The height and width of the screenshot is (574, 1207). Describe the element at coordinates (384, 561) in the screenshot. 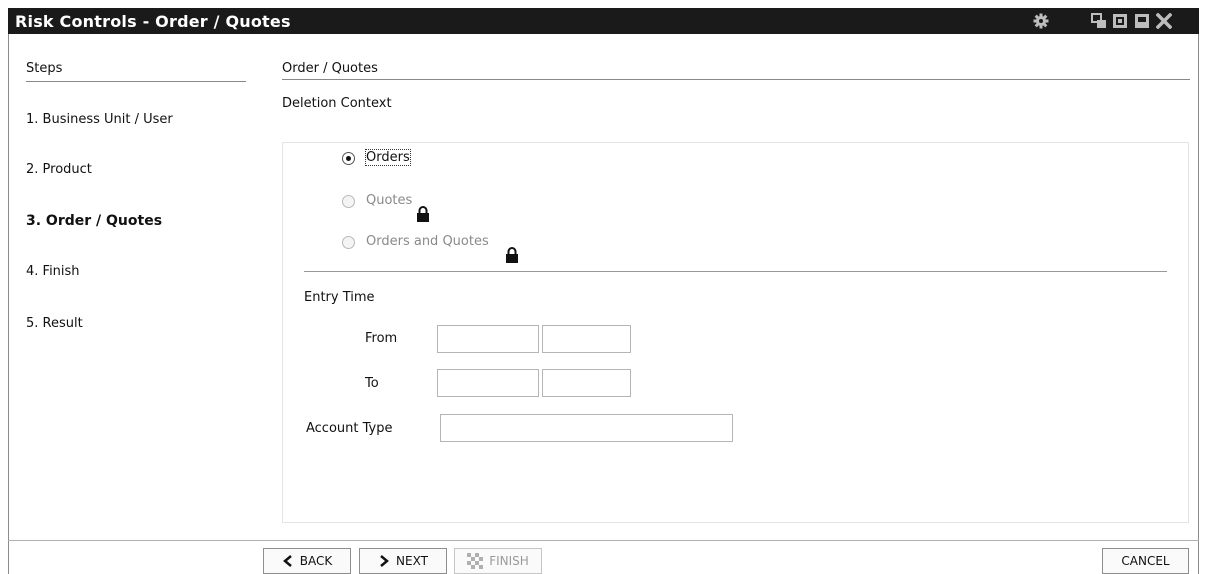

I see `chevron-right-icon` at that location.